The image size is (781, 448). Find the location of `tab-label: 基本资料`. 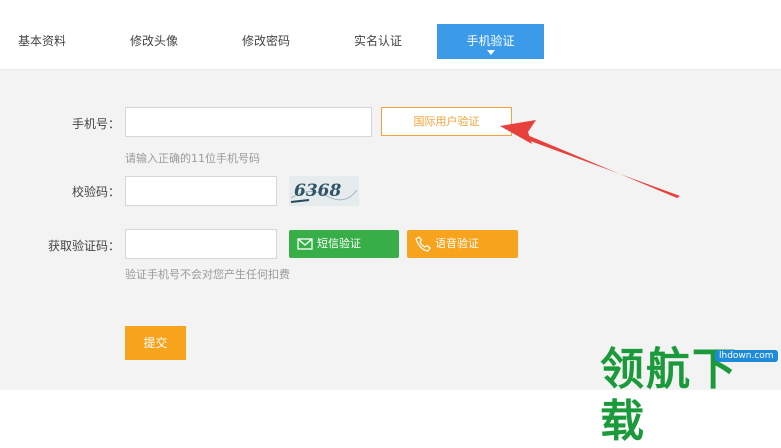

tab-label: 基本资料 is located at coordinates (41, 41).